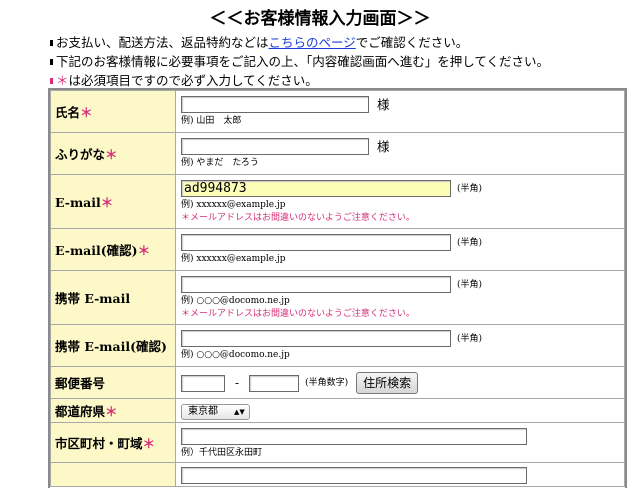  What do you see at coordinates (113, 111) in the screenshot?
I see `label-name: 氏名＊` at bounding box center [113, 111].